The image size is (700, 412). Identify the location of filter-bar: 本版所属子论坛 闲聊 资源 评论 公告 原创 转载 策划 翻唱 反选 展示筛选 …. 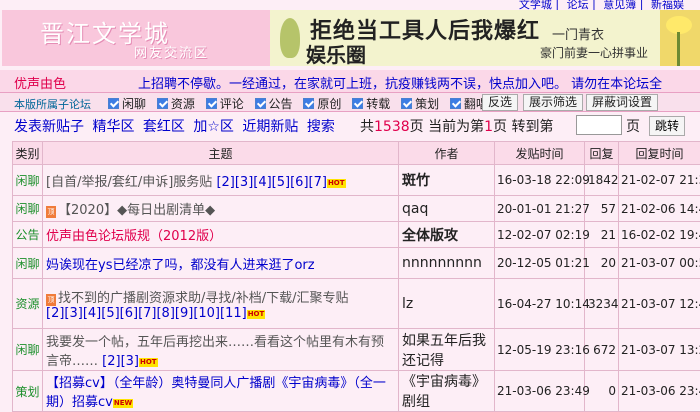
(350, 102).